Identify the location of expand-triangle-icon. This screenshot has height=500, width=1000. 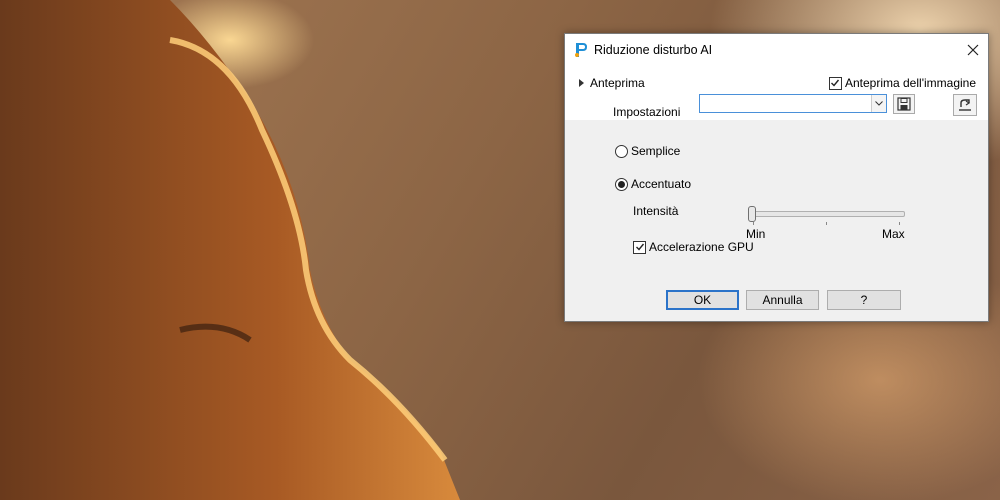
(581, 83).